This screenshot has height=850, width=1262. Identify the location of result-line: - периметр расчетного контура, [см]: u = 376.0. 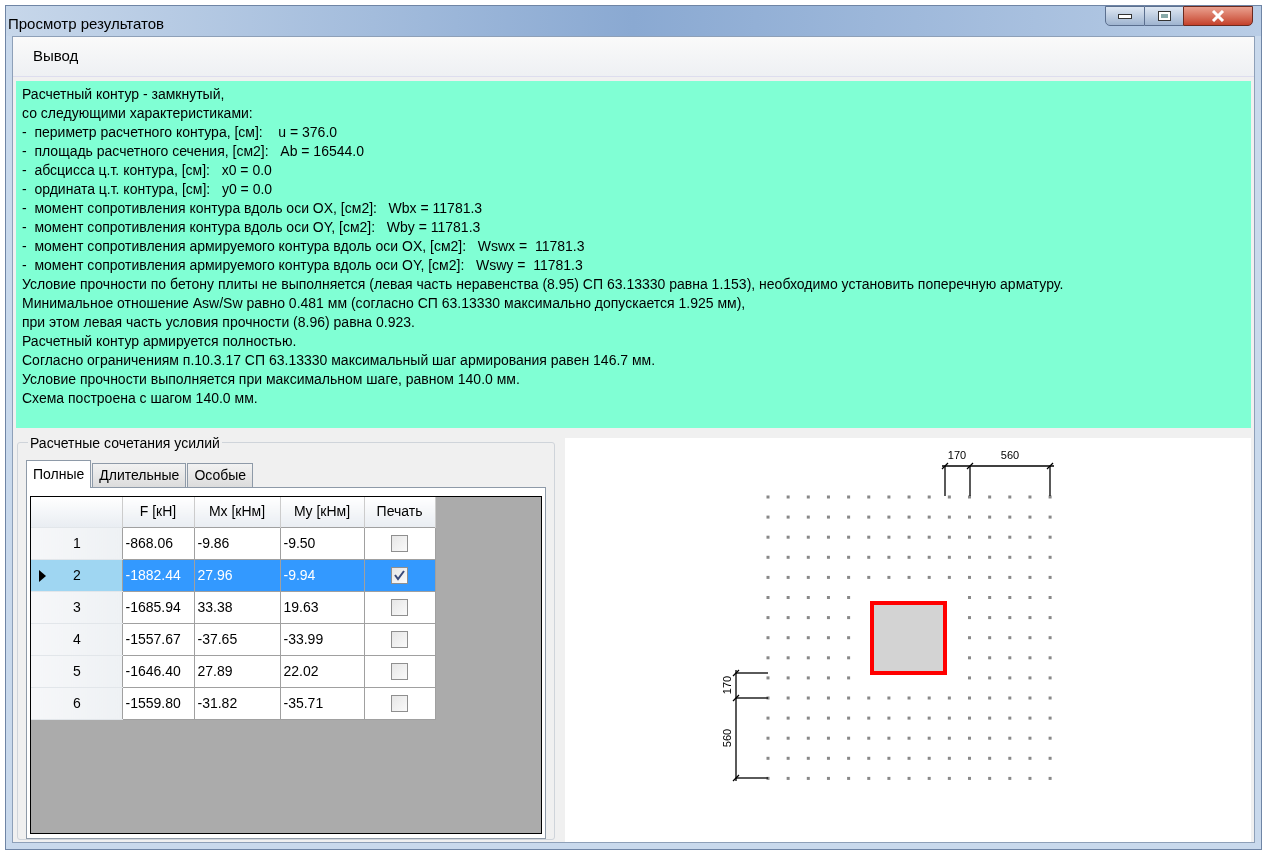
(180, 132).